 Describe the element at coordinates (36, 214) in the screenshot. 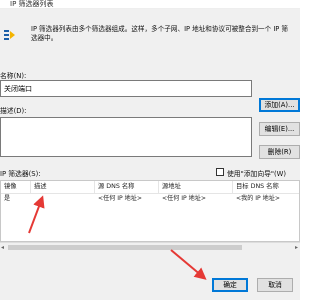

I see `annotation-arrow-to-table` at that location.